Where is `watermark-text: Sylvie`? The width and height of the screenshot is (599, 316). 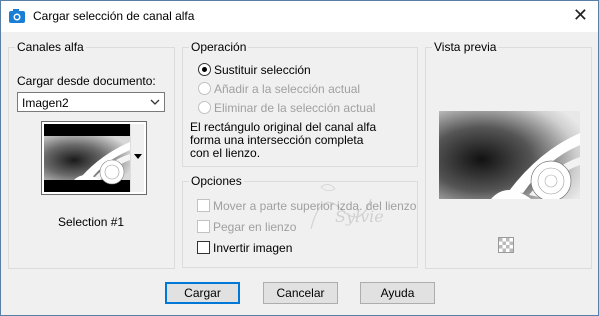 watermark-text: Sylvie is located at coordinates (359, 216).